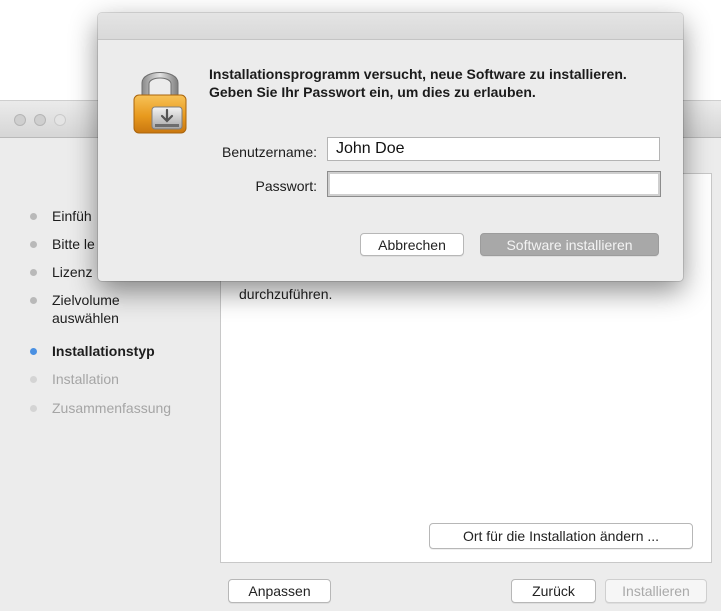 The image size is (721, 611). Describe the element at coordinates (112, 408) in the screenshot. I see `sidebar-item-label: Zusammenfassung` at that location.